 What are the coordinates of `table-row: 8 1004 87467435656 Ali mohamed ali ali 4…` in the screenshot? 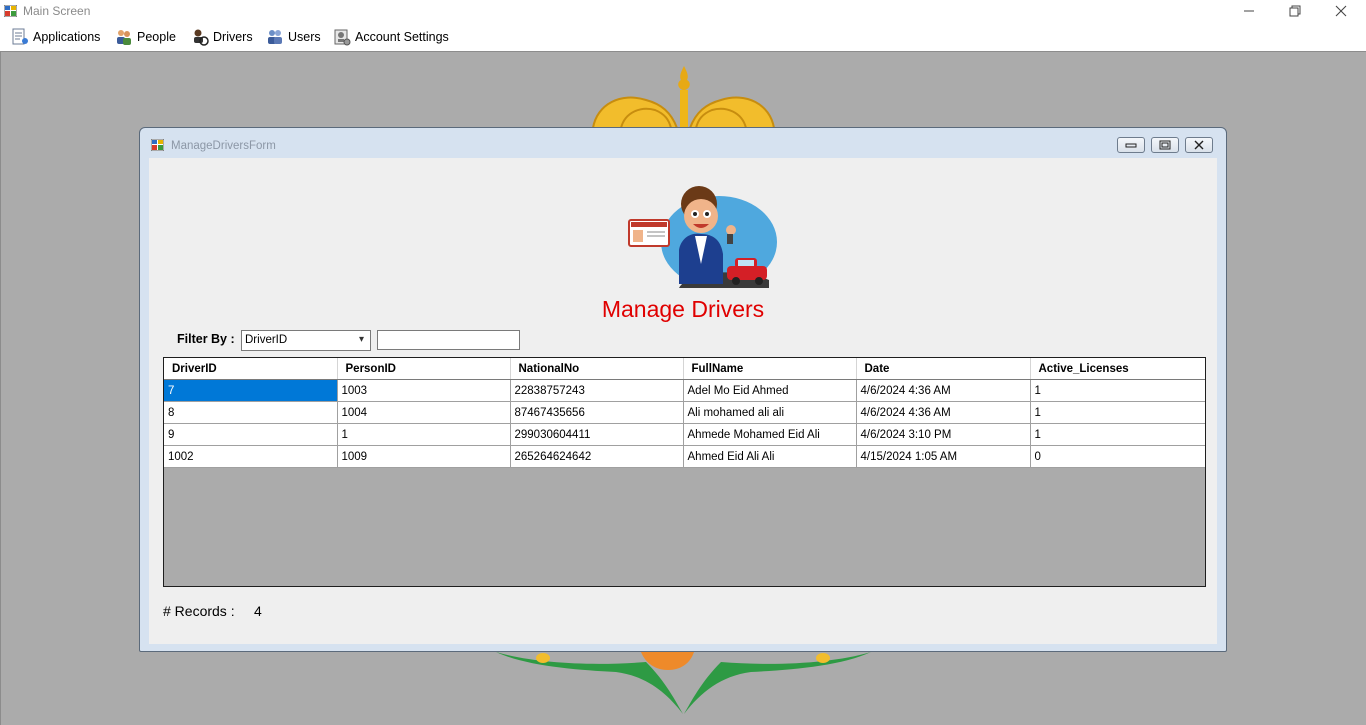 It's located at (684, 412).